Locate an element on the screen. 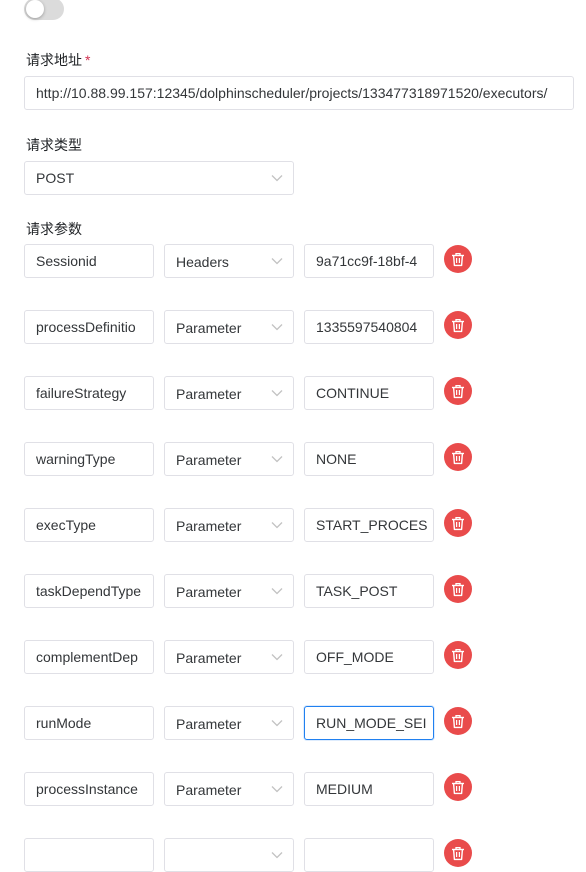 Image resolution: width=586 pixels, height=872 pixels. param-value-input: CONTINUE is located at coordinates (369, 393).